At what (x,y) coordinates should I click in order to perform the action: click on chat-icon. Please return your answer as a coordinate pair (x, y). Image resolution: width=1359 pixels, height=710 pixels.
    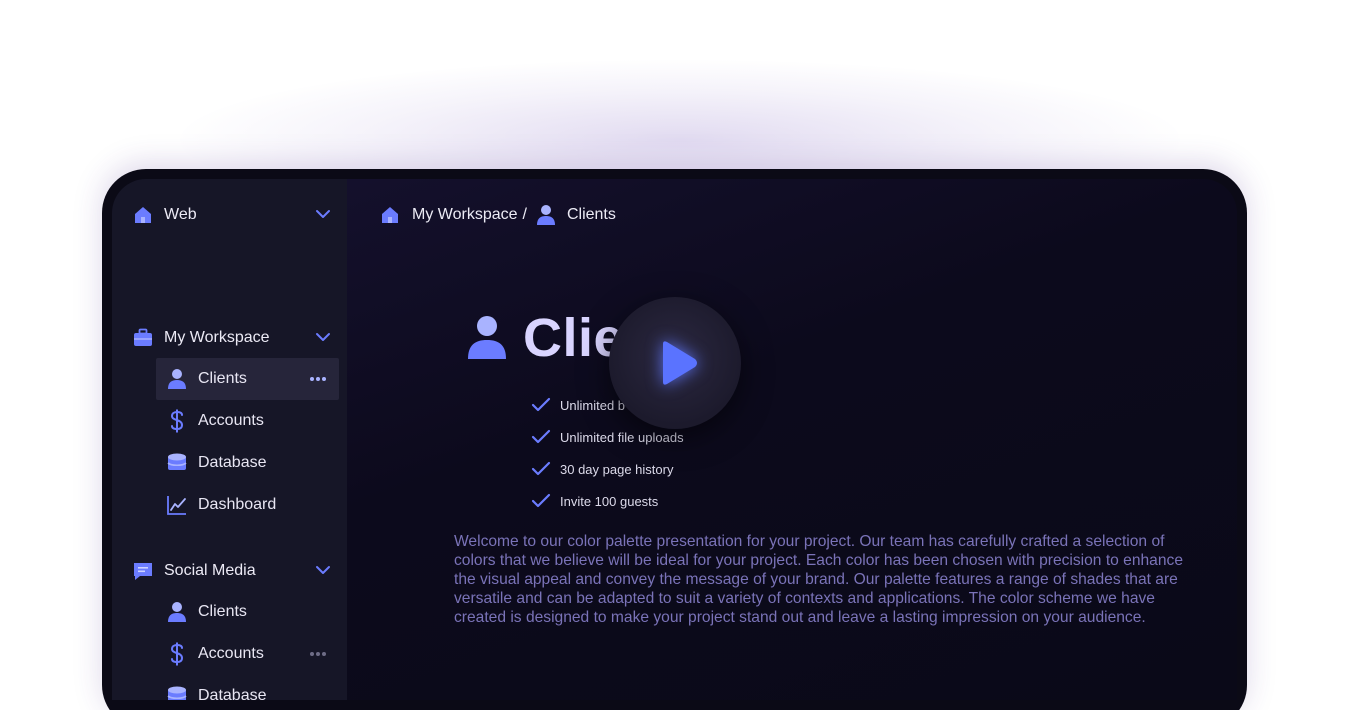
    Looking at the image, I should click on (143, 571).